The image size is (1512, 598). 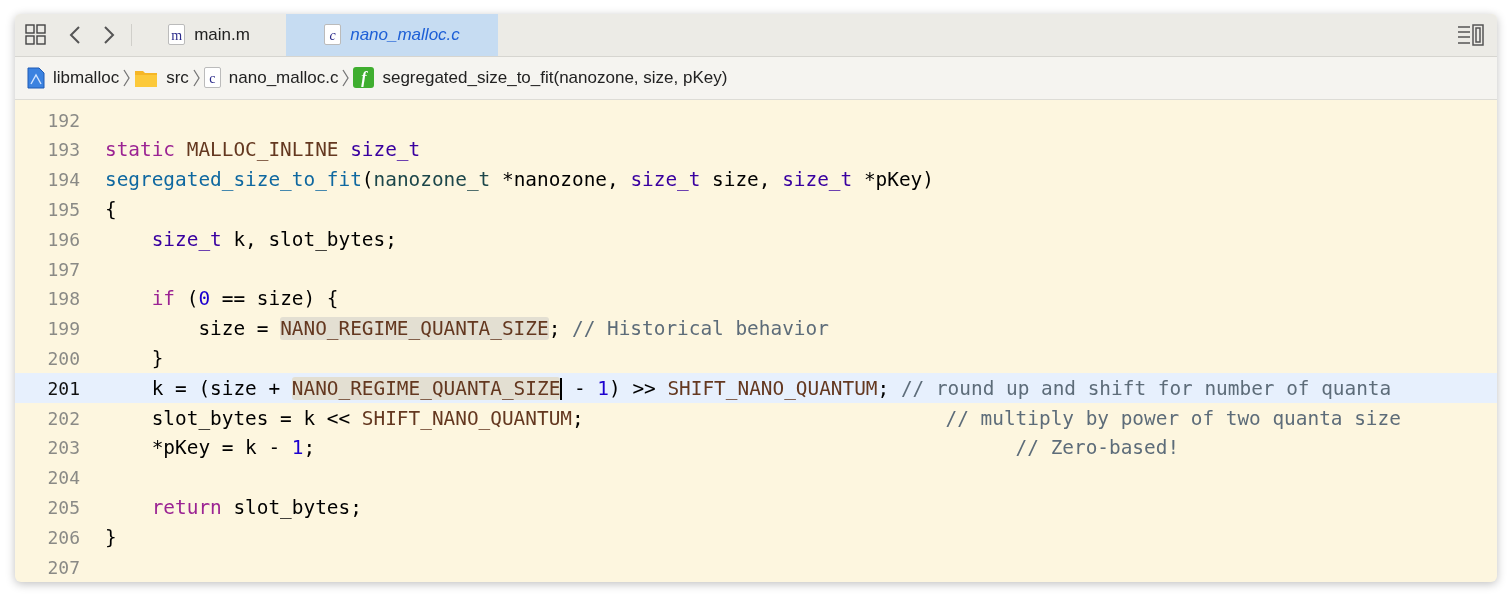 What do you see at coordinates (256, 507) in the screenshot?
I see `code-line: return slot_bytes;` at bounding box center [256, 507].